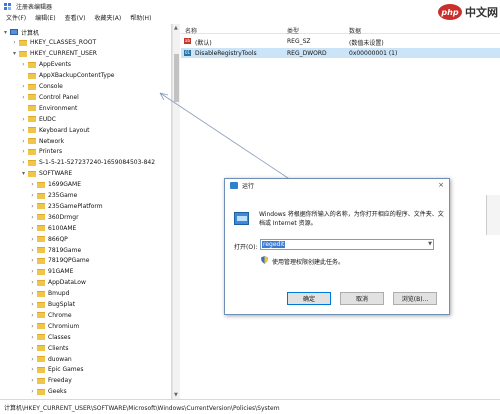  I want to click on tree-item: › Control Panel, so click(49, 97).